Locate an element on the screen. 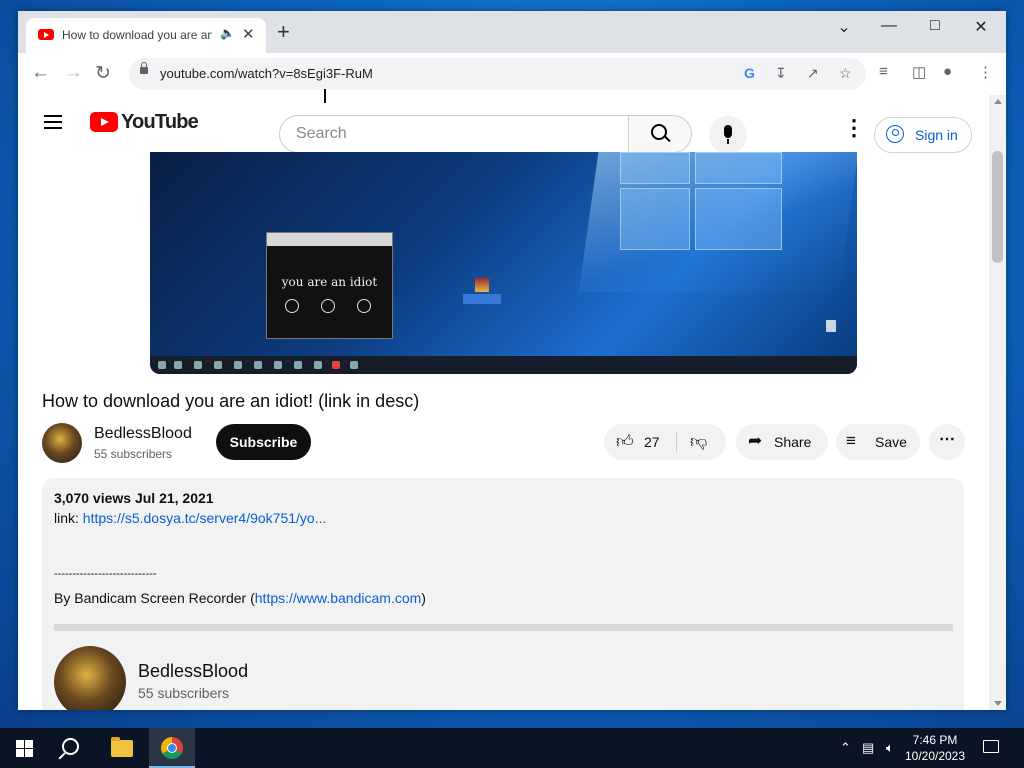  video-idiot-window: you are an idiot is located at coordinates (329, 285).